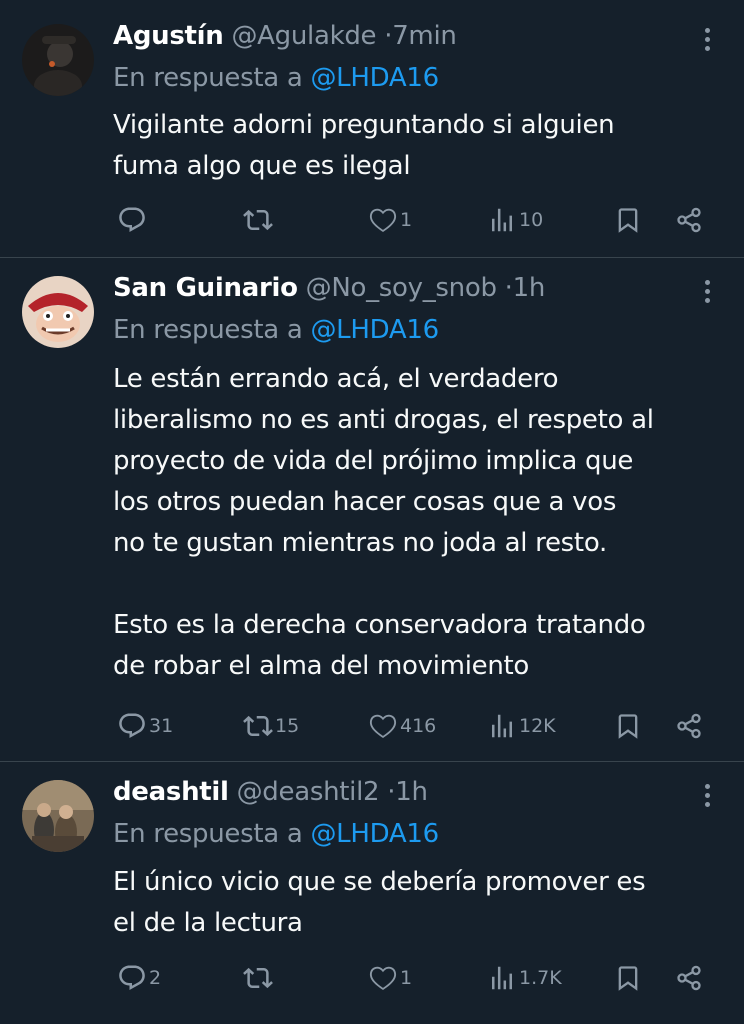 This screenshot has height=1024, width=744. Describe the element at coordinates (171, 792) in the screenshot. I see `display-name: deashtil` at that location.